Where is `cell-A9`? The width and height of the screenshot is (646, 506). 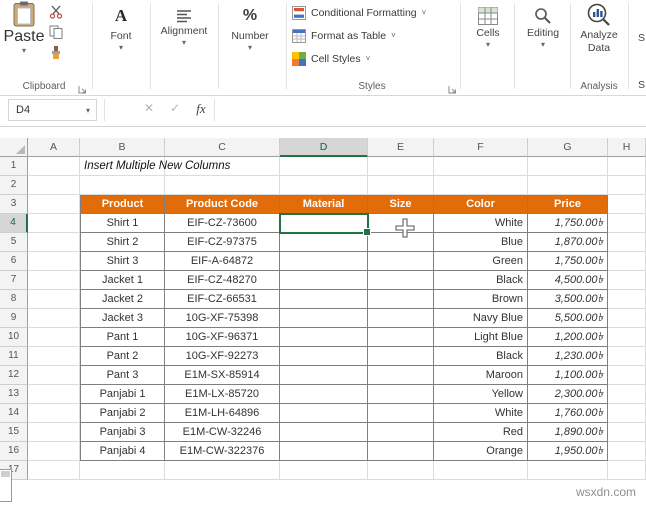 cell-A9 is located at coordinates (54, 318).